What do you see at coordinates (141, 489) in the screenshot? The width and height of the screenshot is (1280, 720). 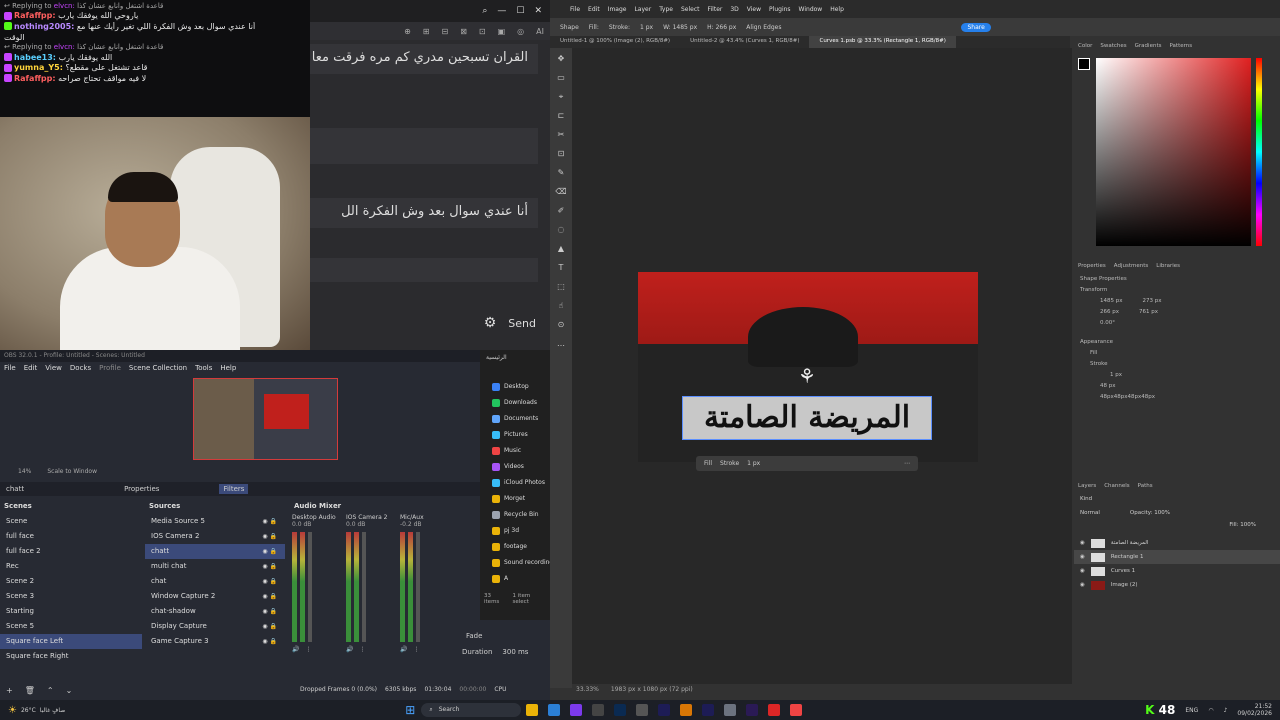 I see `properties-button: Properties` at bounding box center [141, 489].